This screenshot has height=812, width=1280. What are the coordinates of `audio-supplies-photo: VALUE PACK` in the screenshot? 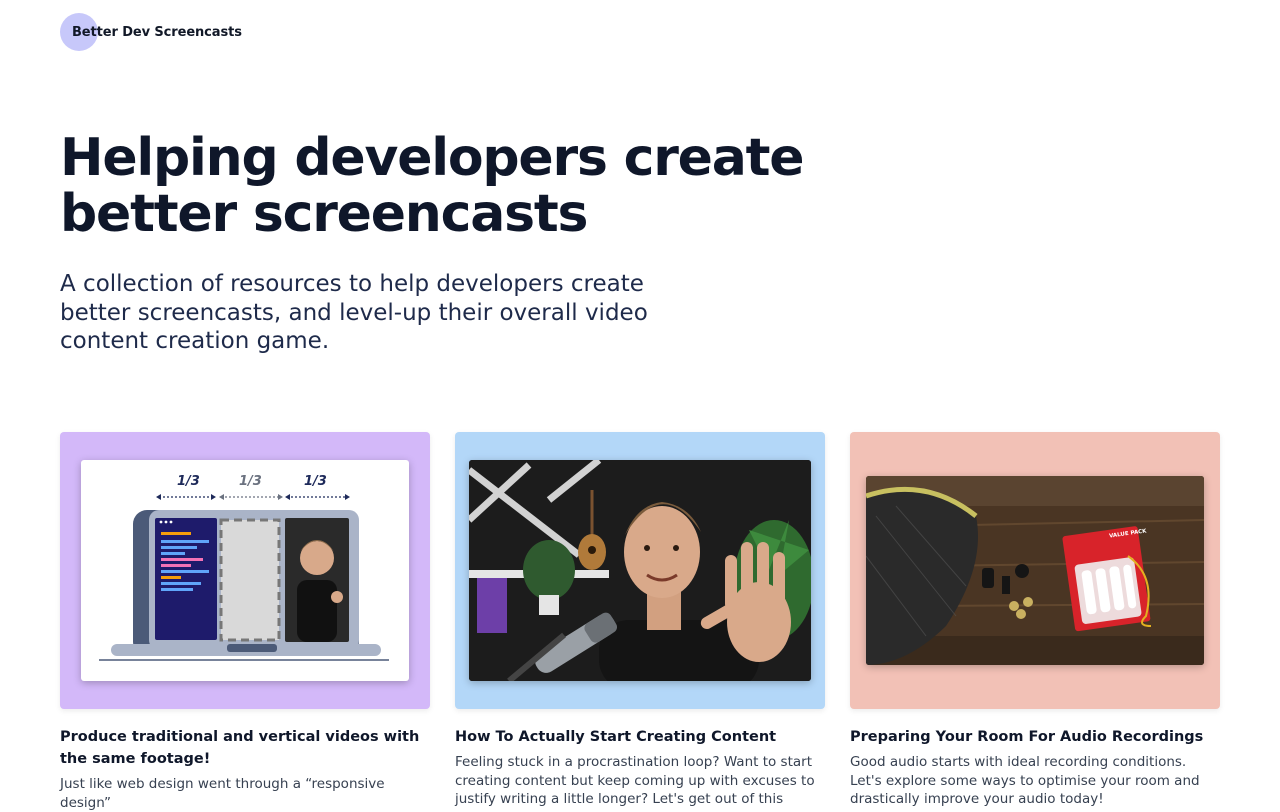 It's located at (1035, 570).